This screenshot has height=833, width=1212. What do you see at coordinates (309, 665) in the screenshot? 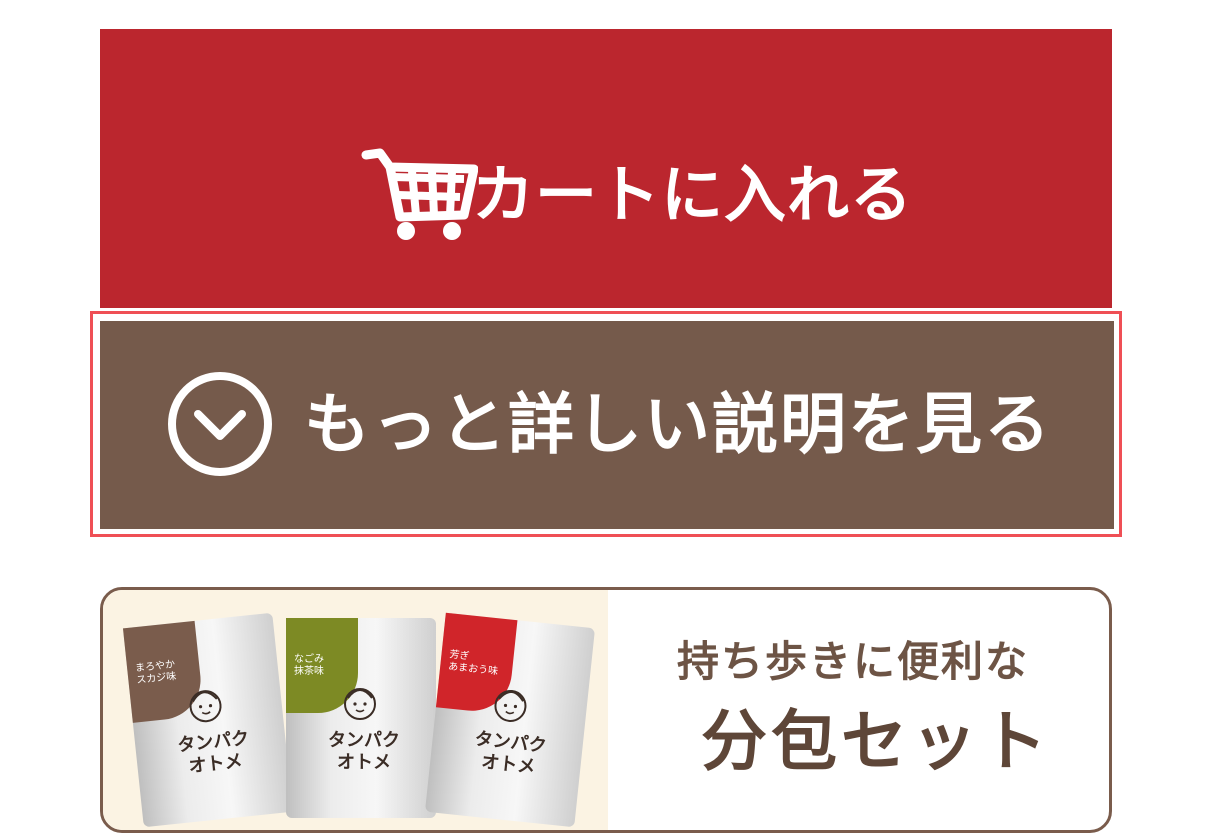
I see `pack-flavor: なごみ 抹茶味` at bounding box center [309, 665].